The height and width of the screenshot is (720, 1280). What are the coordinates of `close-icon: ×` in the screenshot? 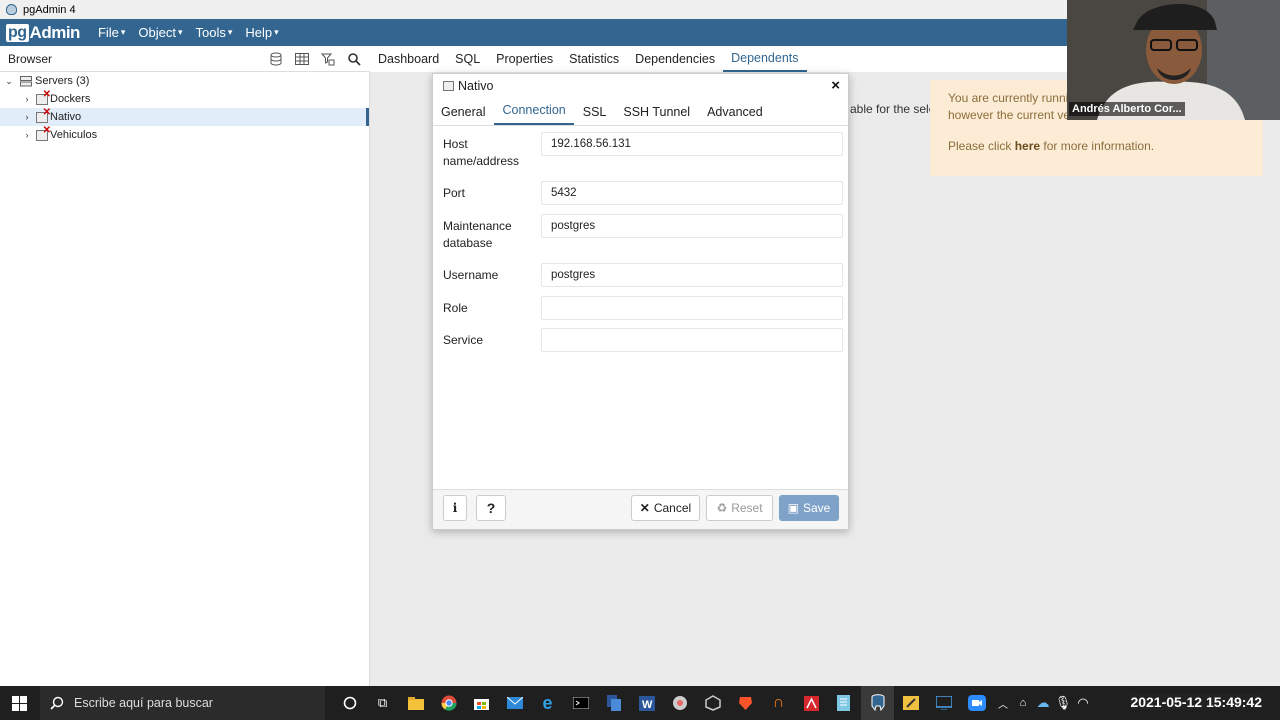 It's located at (835, 85).